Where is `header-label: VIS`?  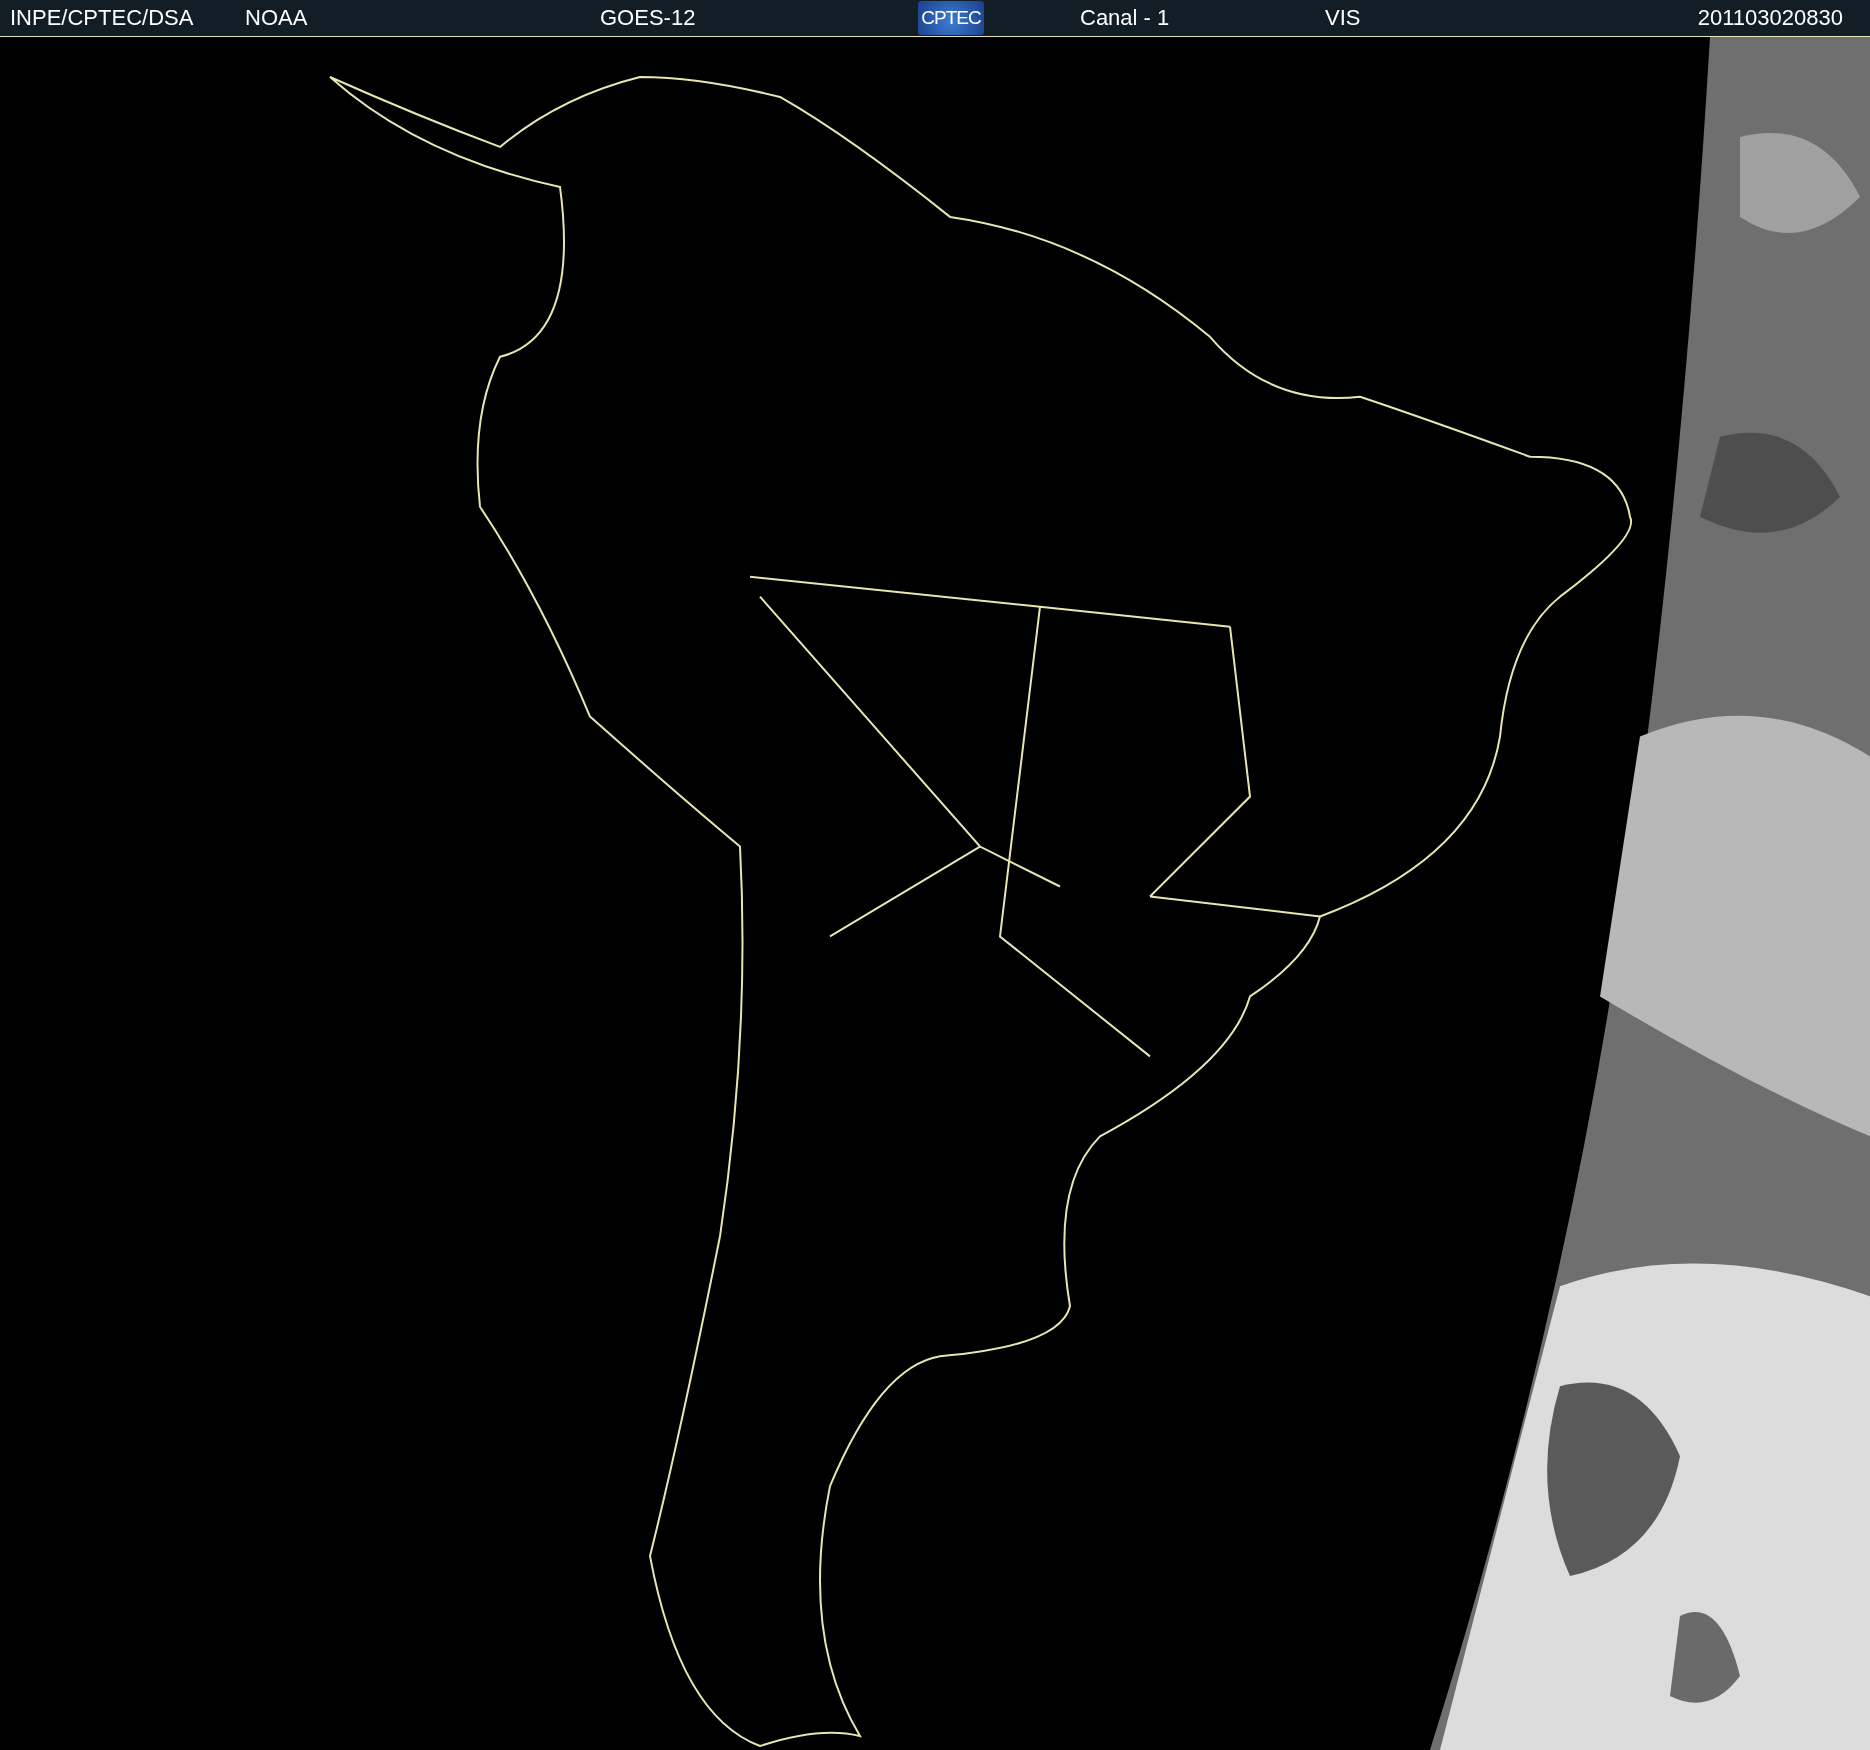
header-label: VIS is located at coordinates (1343, 18).